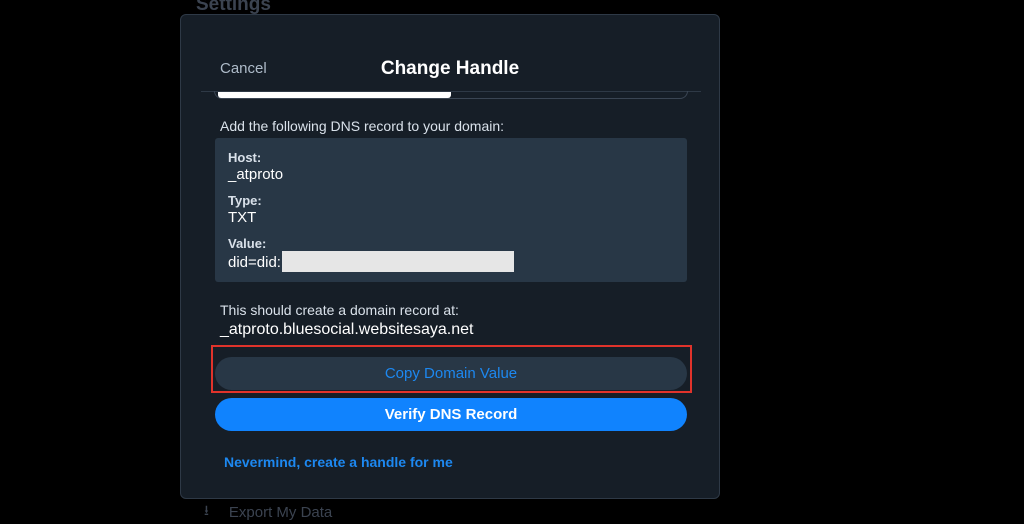  What do you see at coordinates (254, 262) in the screenshot?
I see `value-prefix: did=did:` at bounding box center [254, 262].